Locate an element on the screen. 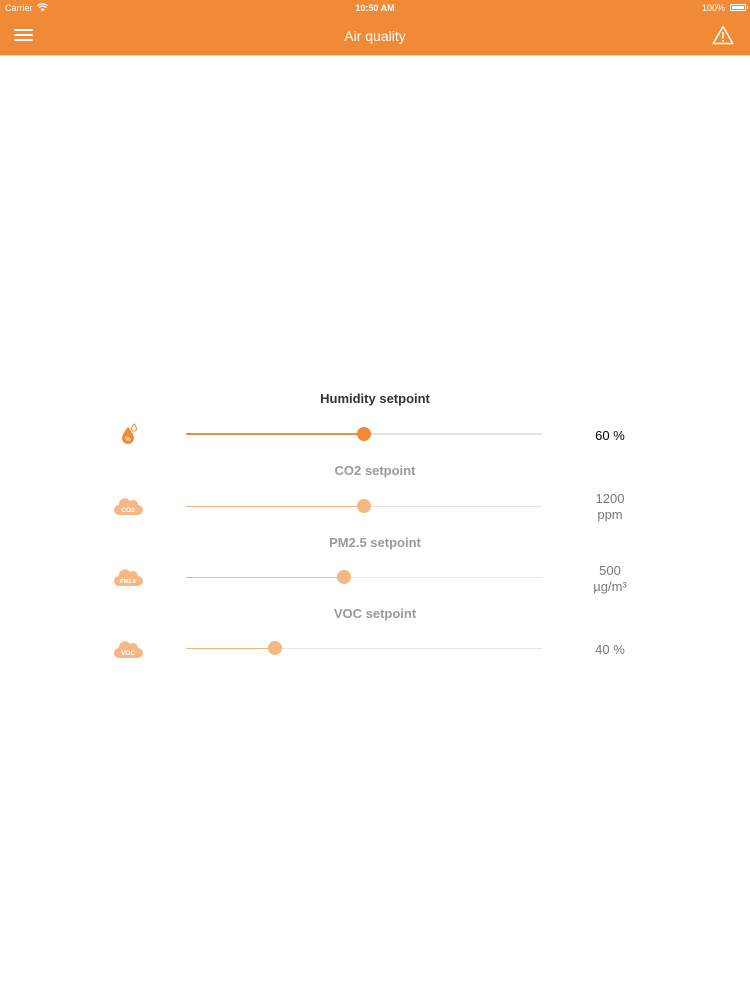 The height and width of the screenshot is (1000, 750). pm25-setpoint-title: PM2.5 setpoint is located at coordinates (375, 542).